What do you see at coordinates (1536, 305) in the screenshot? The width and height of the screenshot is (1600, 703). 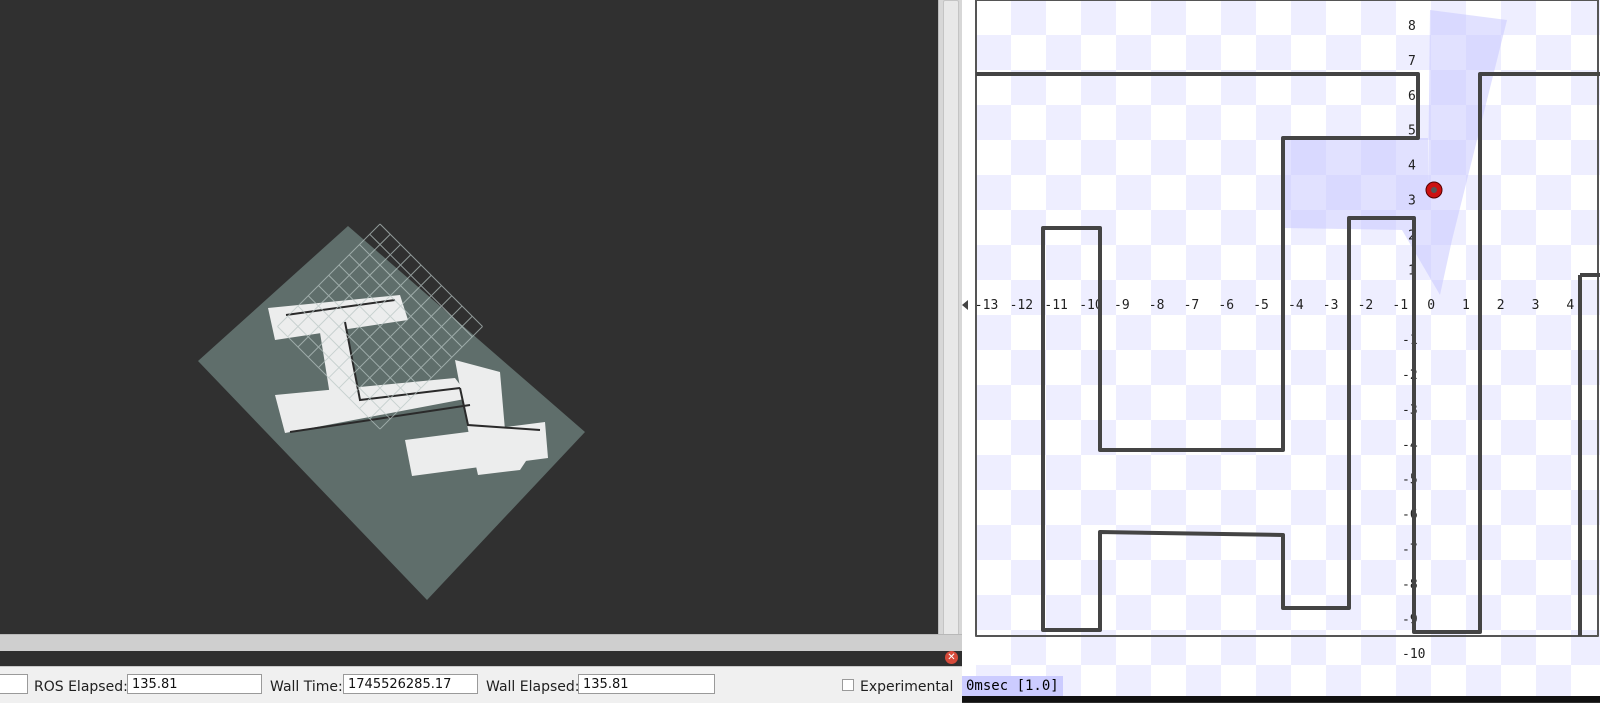 I see `x-axis-label: 3` at bounding box center [1536, 305].